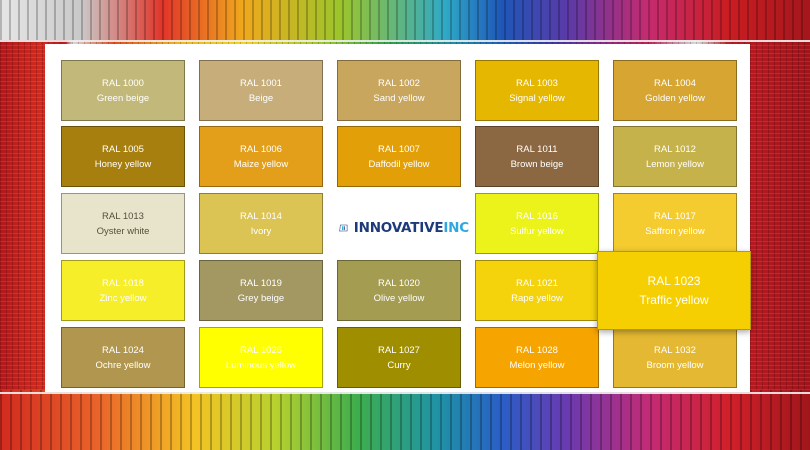 The image size is (810, 450). Describe the element at coordinates (675, 164) in the screenshot. I see `swatch-name: Lemon yellow` at that location.